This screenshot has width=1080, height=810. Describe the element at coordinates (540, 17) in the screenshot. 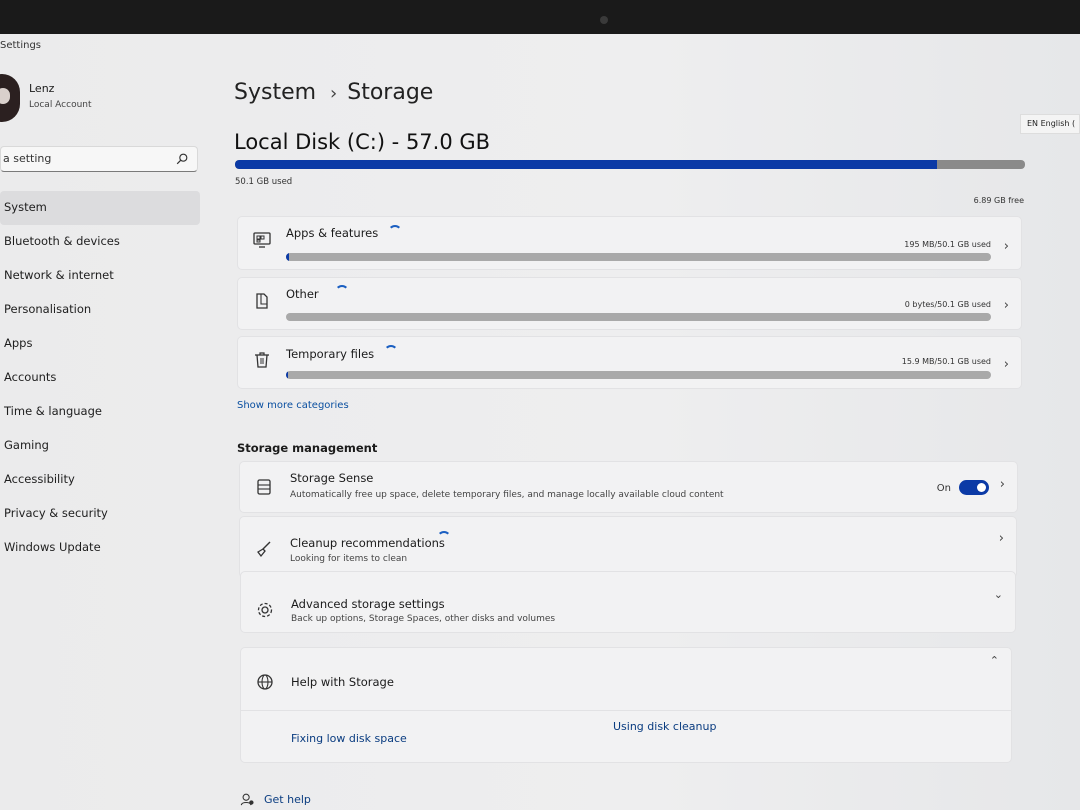

I see `screen-bezel` at that location.